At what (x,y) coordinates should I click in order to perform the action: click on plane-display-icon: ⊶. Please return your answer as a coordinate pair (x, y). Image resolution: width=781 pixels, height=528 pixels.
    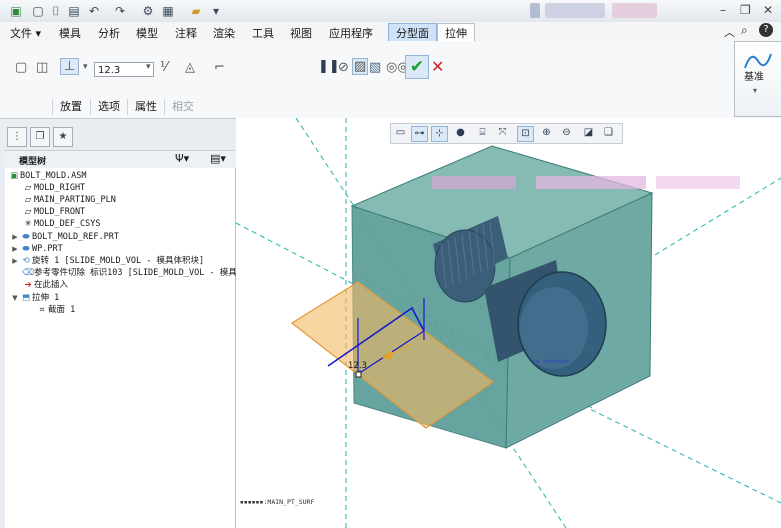
    Looking at the image, I should click on (419, 134).